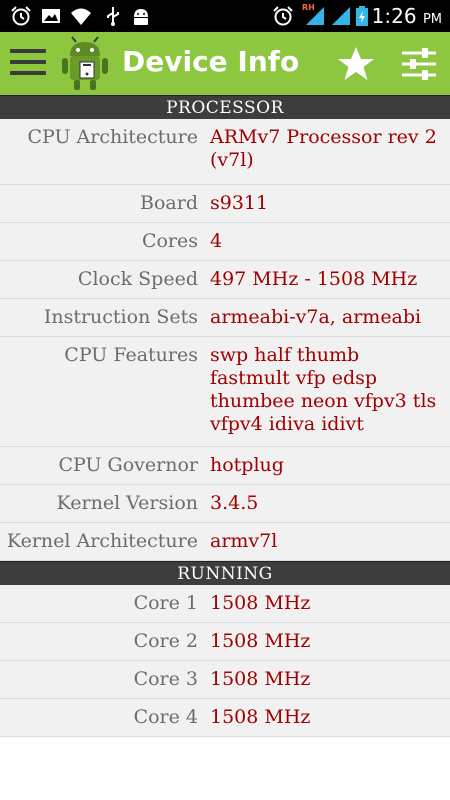 Image resolution: width=450 pixels, height=800 pixels. Describe the element at coordinates (102, 541) in the screenshot. I see `row-label: Kernel Architecture` at that location.